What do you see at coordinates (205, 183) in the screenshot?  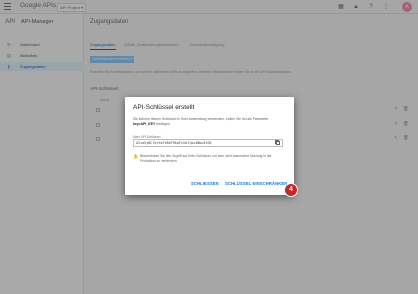 I see `close-button: SCHLIESSEN` at bounding box center [205, 183].